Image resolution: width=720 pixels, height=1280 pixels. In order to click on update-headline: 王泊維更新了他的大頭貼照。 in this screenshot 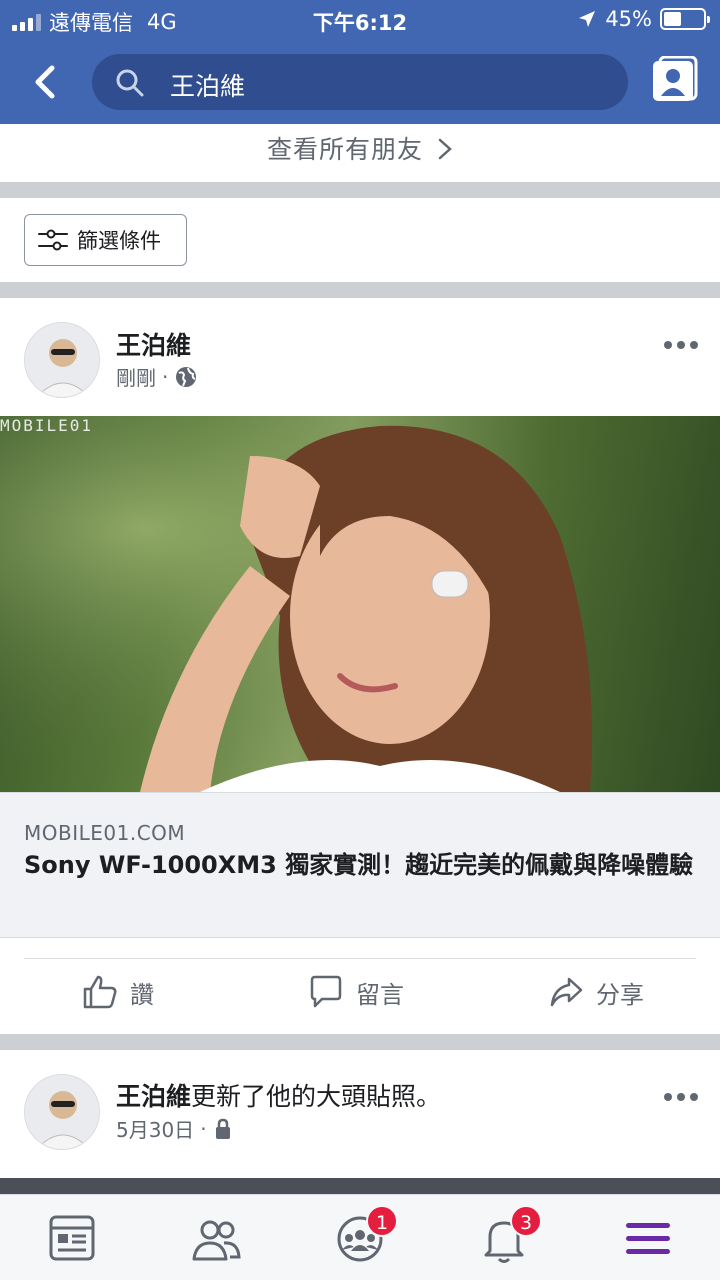, I will do `click(278, 1095)`.